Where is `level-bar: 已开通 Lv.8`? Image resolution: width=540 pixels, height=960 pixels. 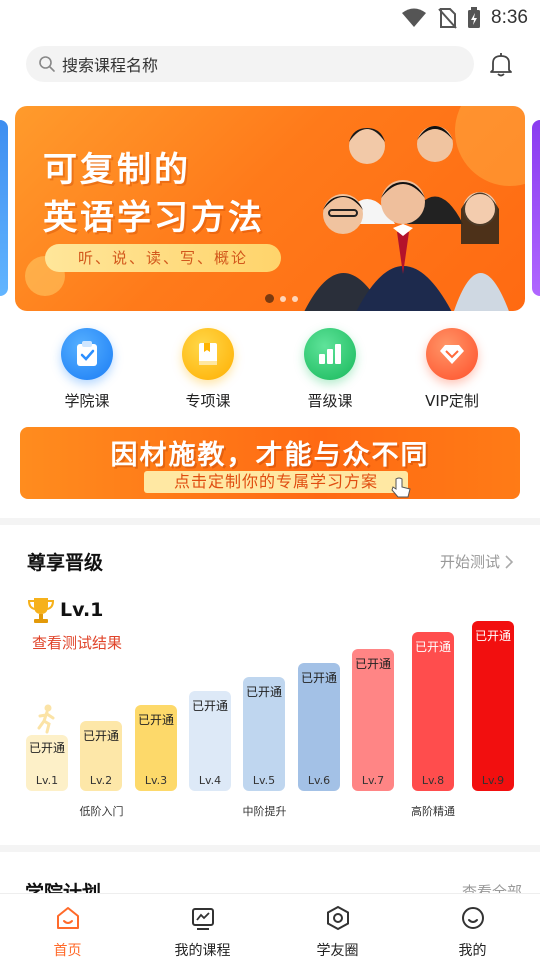 level-bar: 已开通 Lv.8 is located at coordinates (433, 711).